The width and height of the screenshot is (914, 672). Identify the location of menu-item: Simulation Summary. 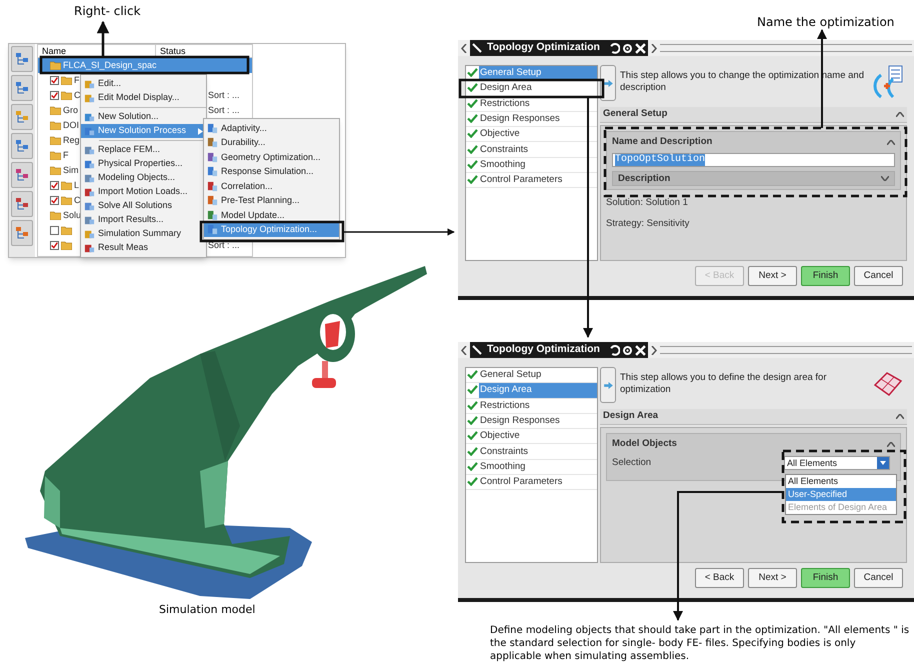
(143, 234).